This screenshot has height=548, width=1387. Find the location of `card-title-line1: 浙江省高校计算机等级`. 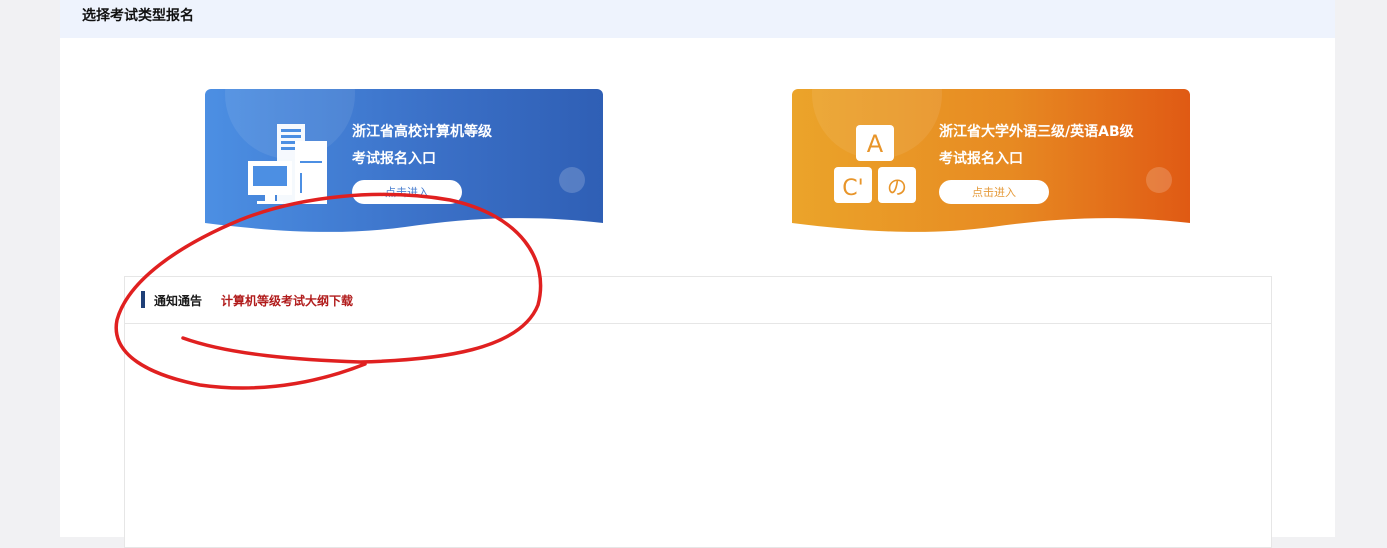

card-title-line1: 浙江省高校计算机等级 is located at coordinates (422, 132).